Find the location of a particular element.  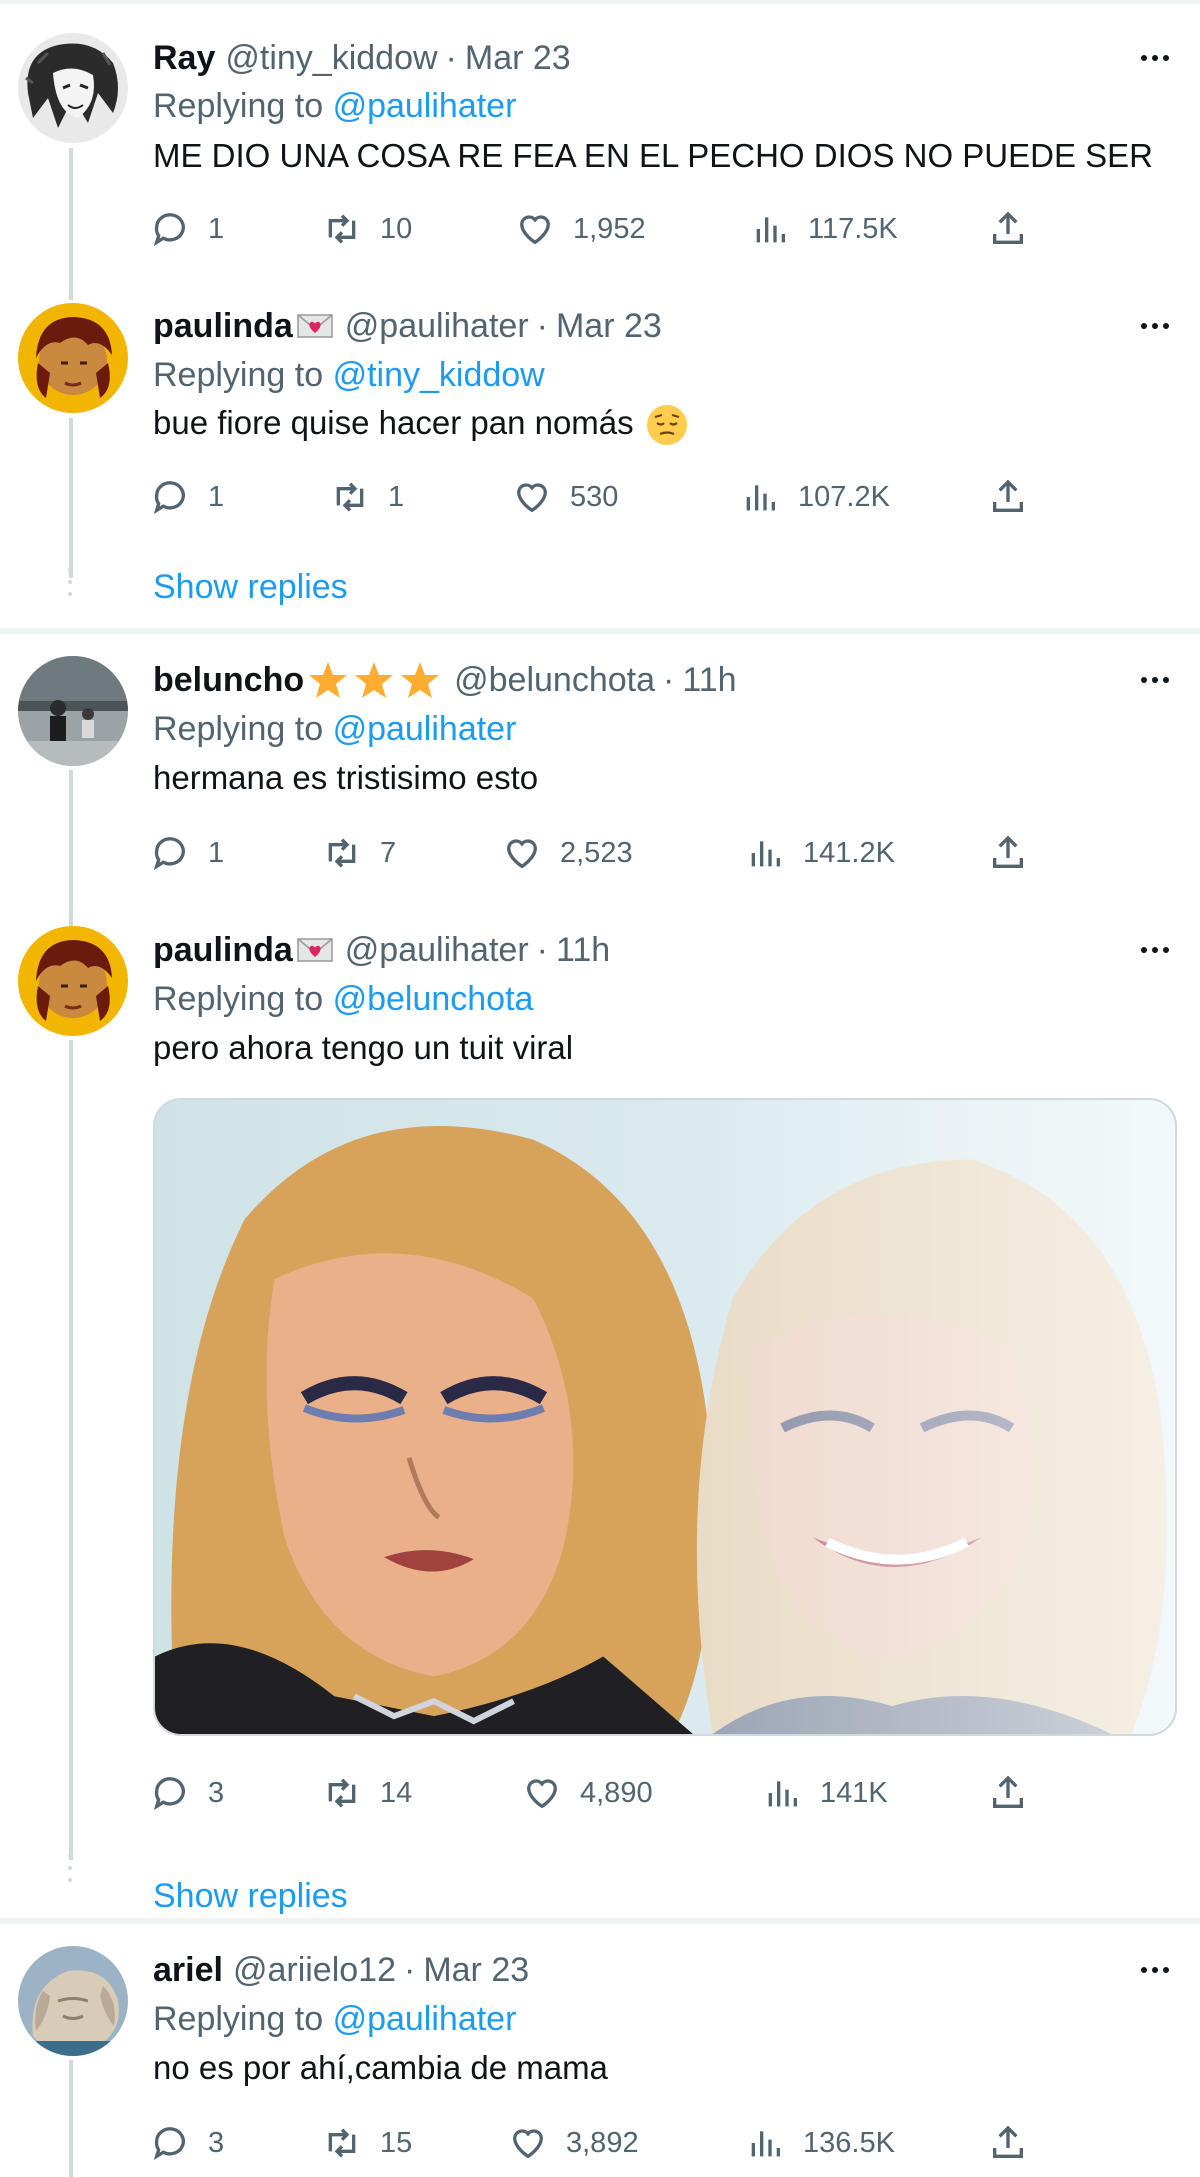

tweet-header: Ray @tiny_kiddow · Mar 23 is located at coordinates (362, 58).